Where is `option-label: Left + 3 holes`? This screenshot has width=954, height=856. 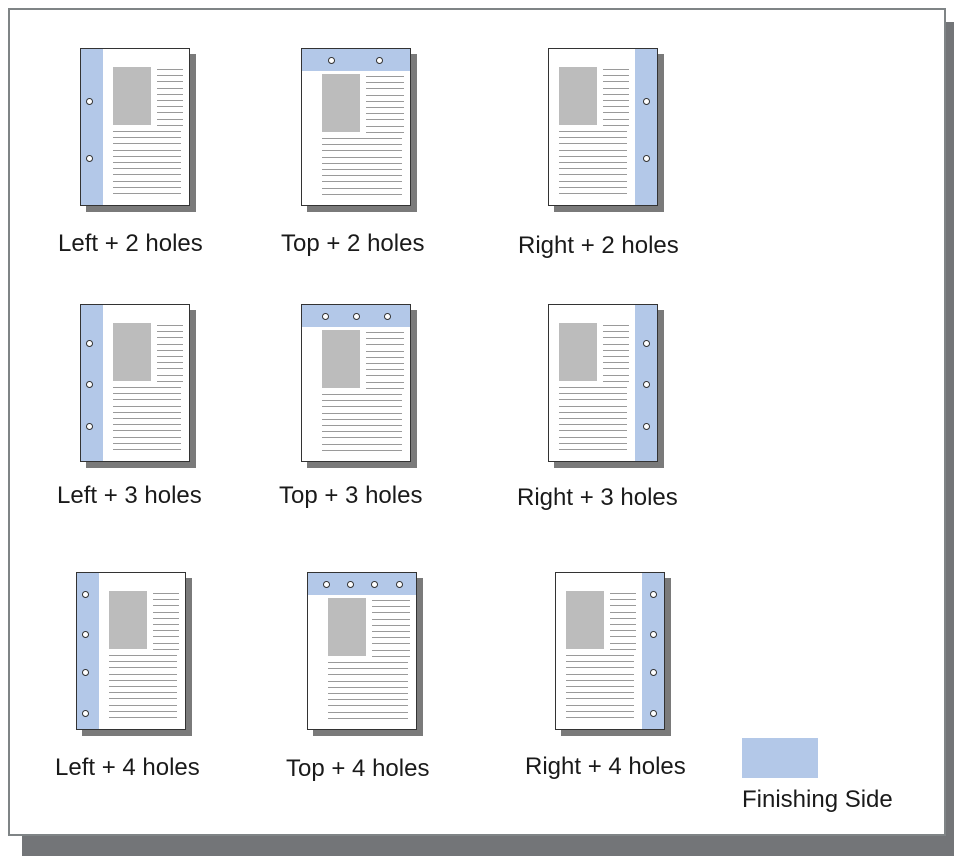
option-label: Left + 3 holes is located at coordinates (129, 495).